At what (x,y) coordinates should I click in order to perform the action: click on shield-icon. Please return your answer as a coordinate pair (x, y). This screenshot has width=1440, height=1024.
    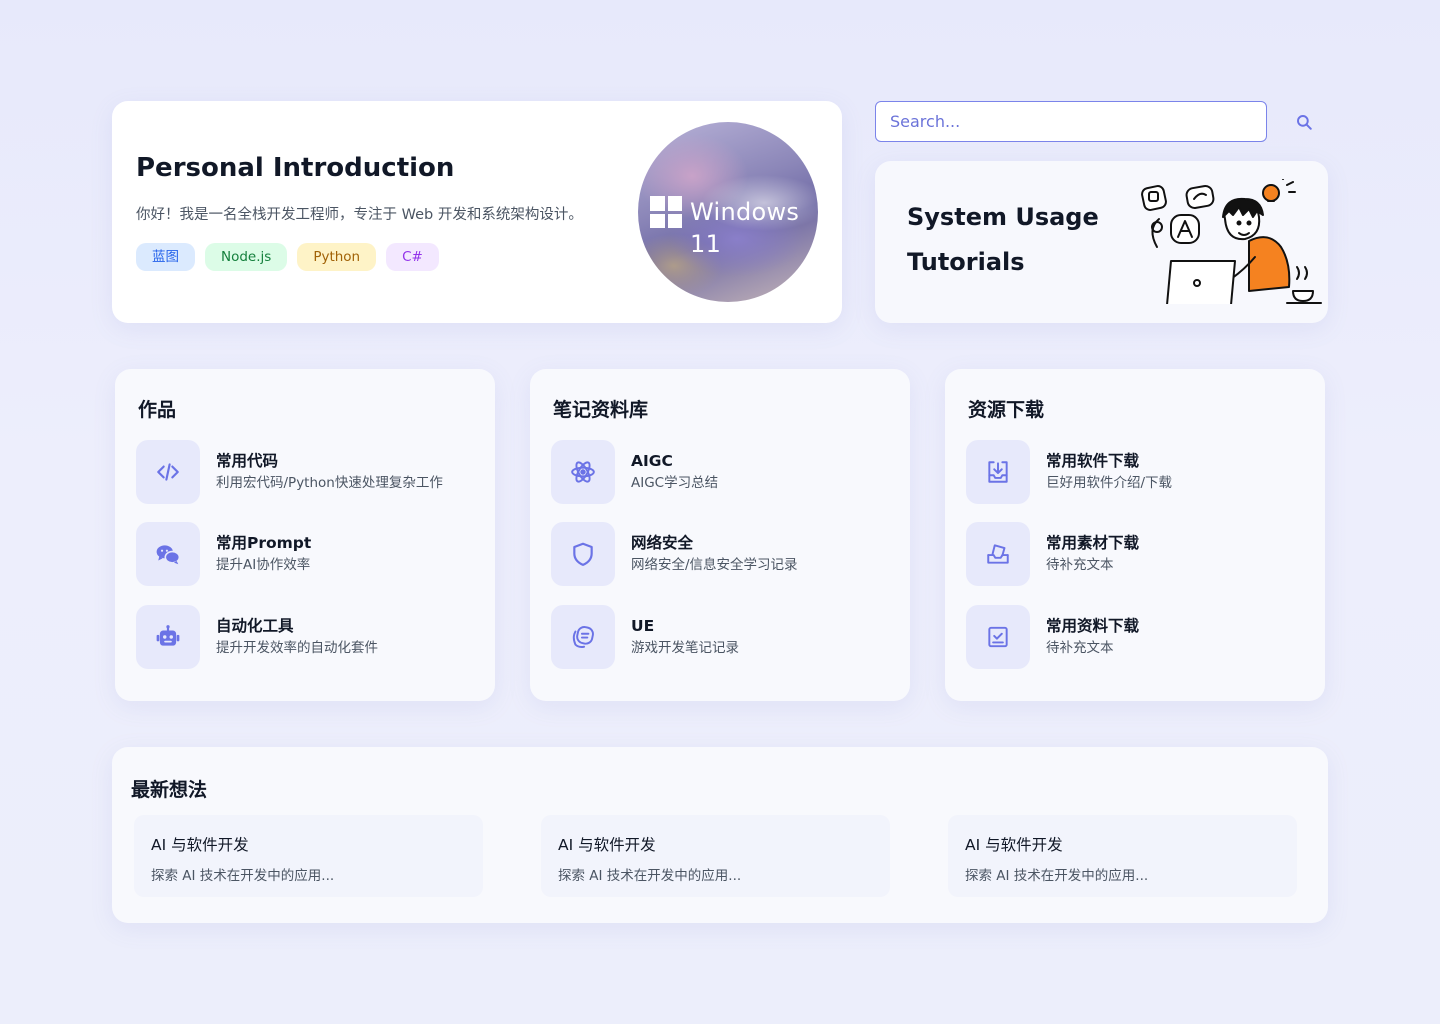
    Looking at the image, I should click on (583, 554).